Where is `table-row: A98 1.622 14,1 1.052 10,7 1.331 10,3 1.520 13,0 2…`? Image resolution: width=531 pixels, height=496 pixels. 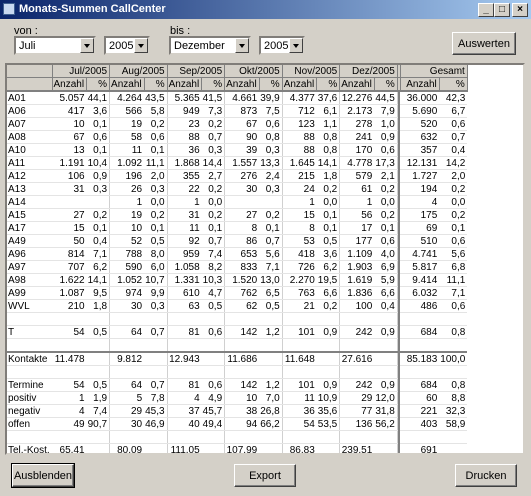
table-row: A98 1.622 14,1 1.052 10,7 1.331 10,3 1.520 13,0 2… is located at coordinates (237, 280).